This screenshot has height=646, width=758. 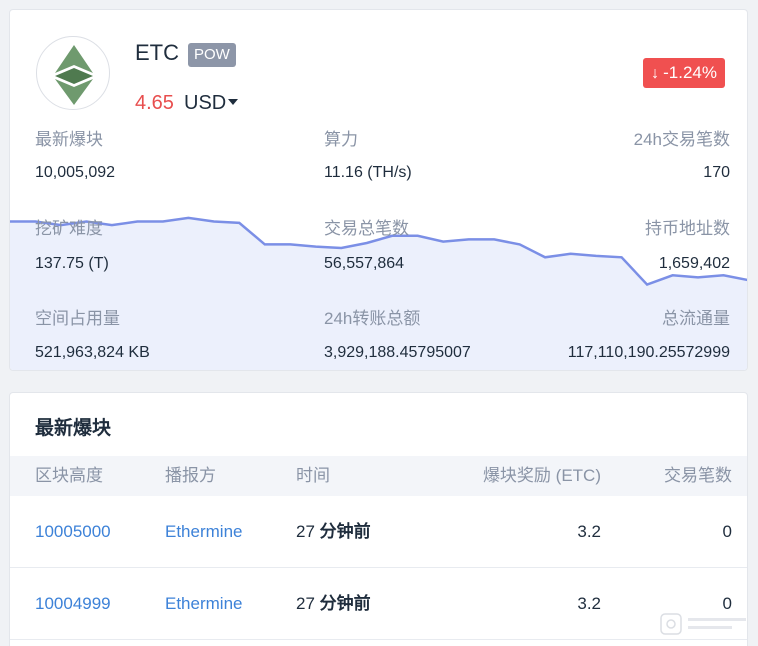 I want to click on stat-value-total-tx: 56,557,864, so click(x=364, y=263).